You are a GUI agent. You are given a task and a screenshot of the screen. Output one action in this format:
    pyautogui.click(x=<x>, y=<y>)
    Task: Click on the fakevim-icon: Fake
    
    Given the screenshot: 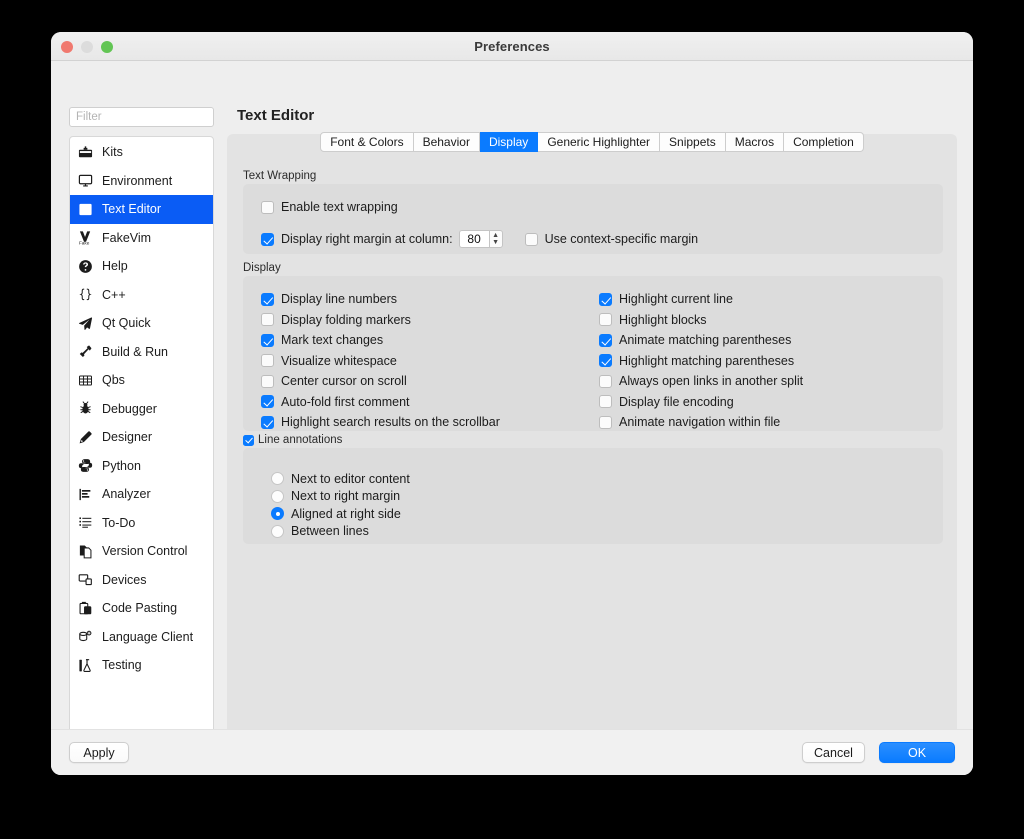 What is the action you would take?
    pyautogui.click(x=85, y=238)
    